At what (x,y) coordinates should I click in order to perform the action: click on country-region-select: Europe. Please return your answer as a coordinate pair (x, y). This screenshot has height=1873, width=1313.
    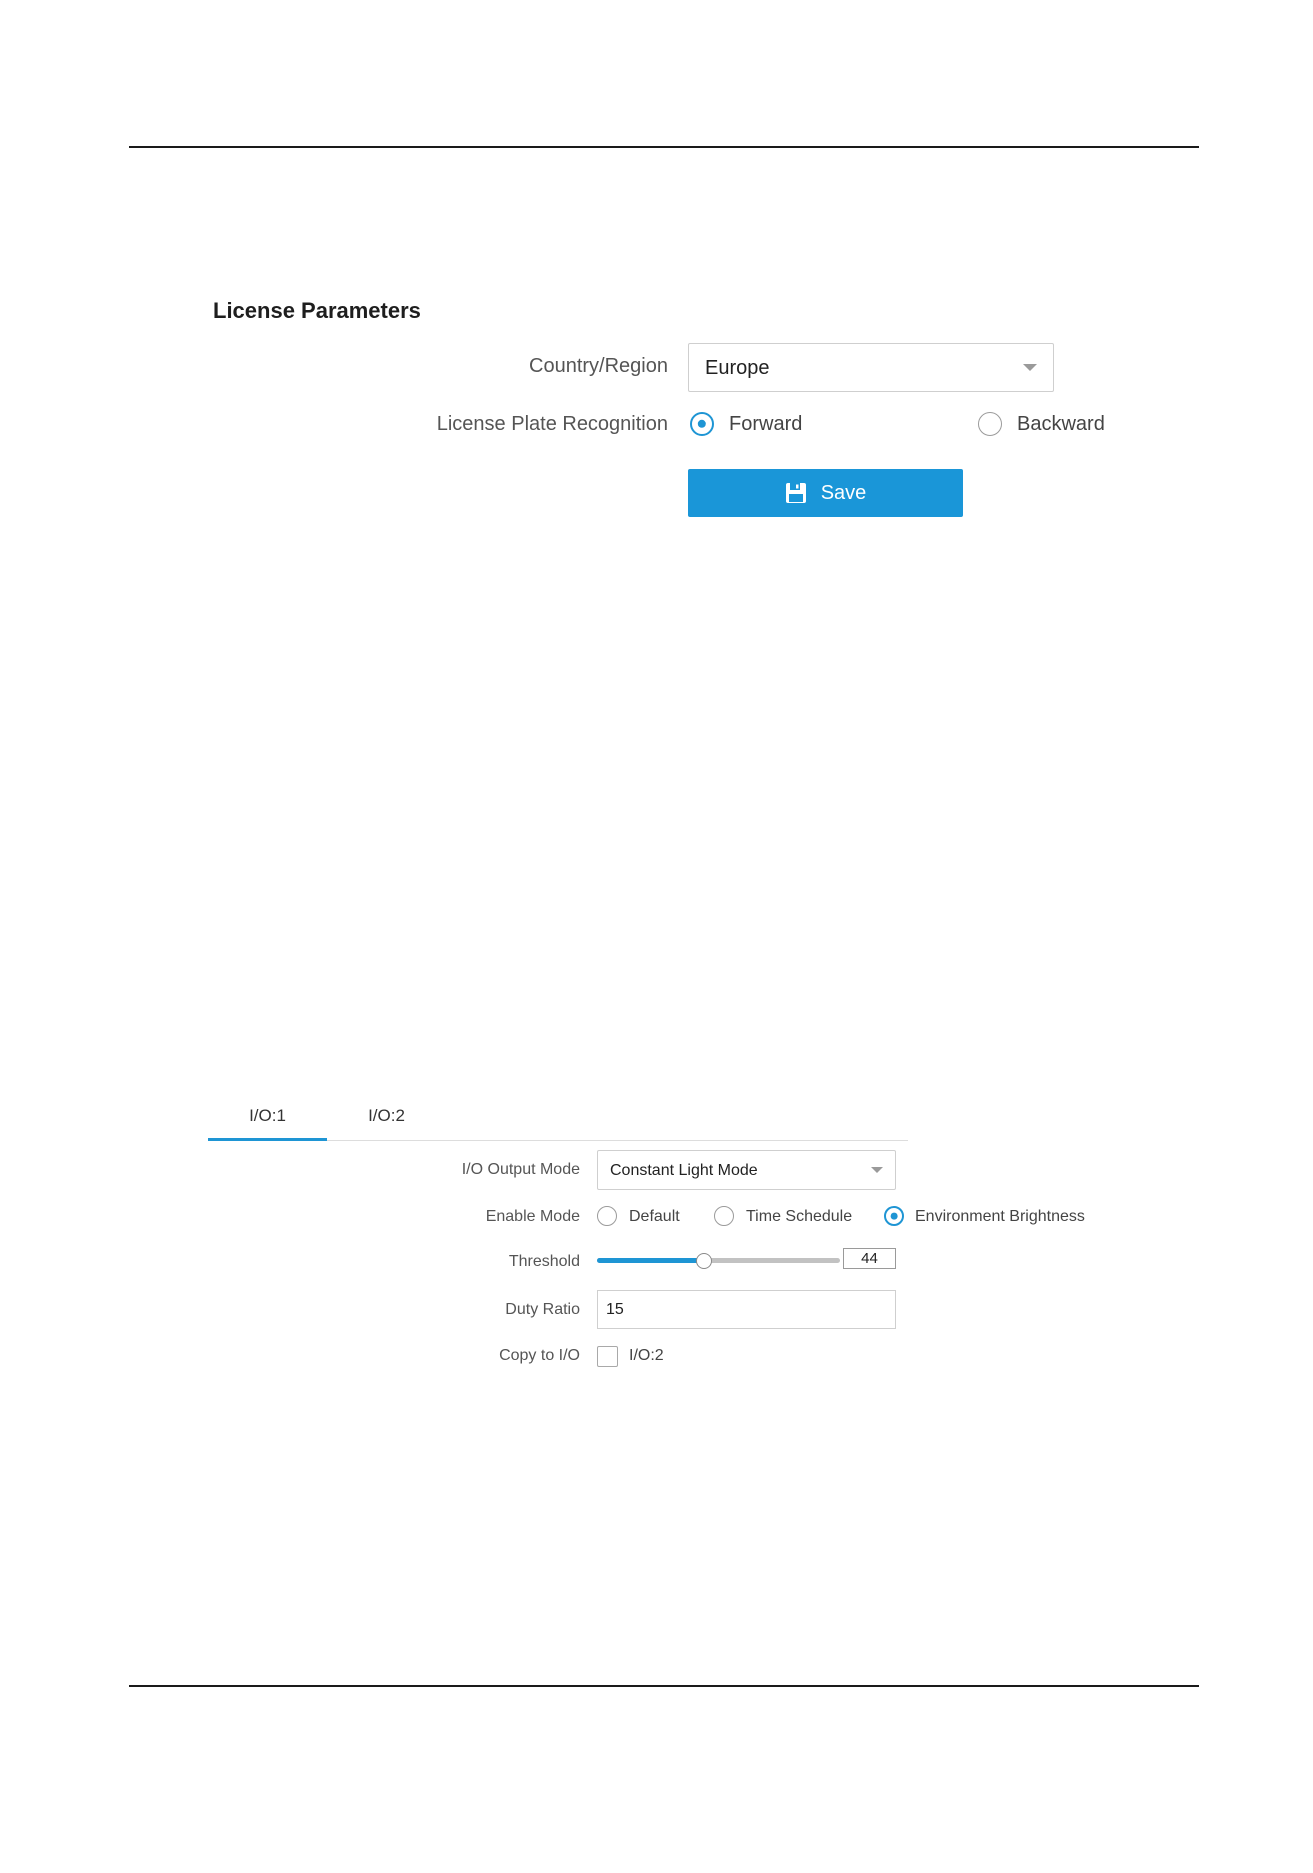
    Looking at the image, I should click on (871, 367).